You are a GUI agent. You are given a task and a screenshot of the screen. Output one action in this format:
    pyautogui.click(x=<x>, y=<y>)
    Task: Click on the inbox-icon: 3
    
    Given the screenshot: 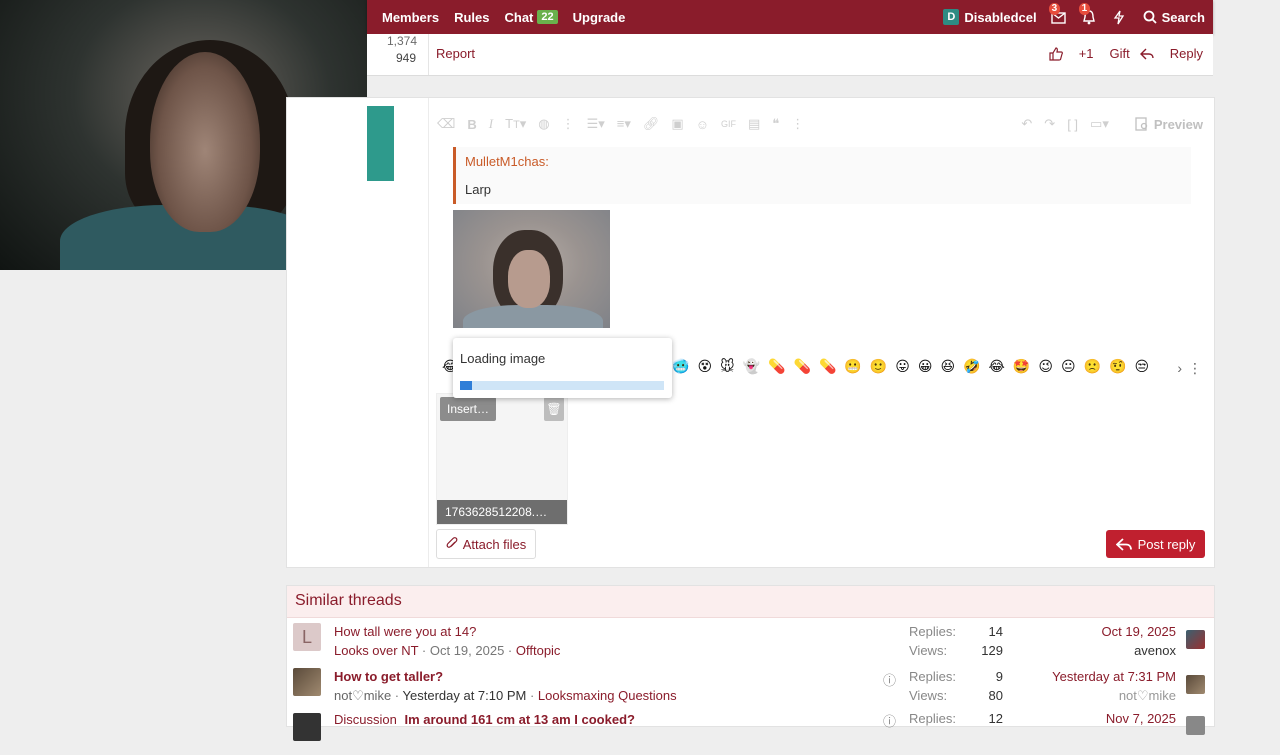 What is the action you would take?
    pyautogui.click(x=1057, y=14)
    